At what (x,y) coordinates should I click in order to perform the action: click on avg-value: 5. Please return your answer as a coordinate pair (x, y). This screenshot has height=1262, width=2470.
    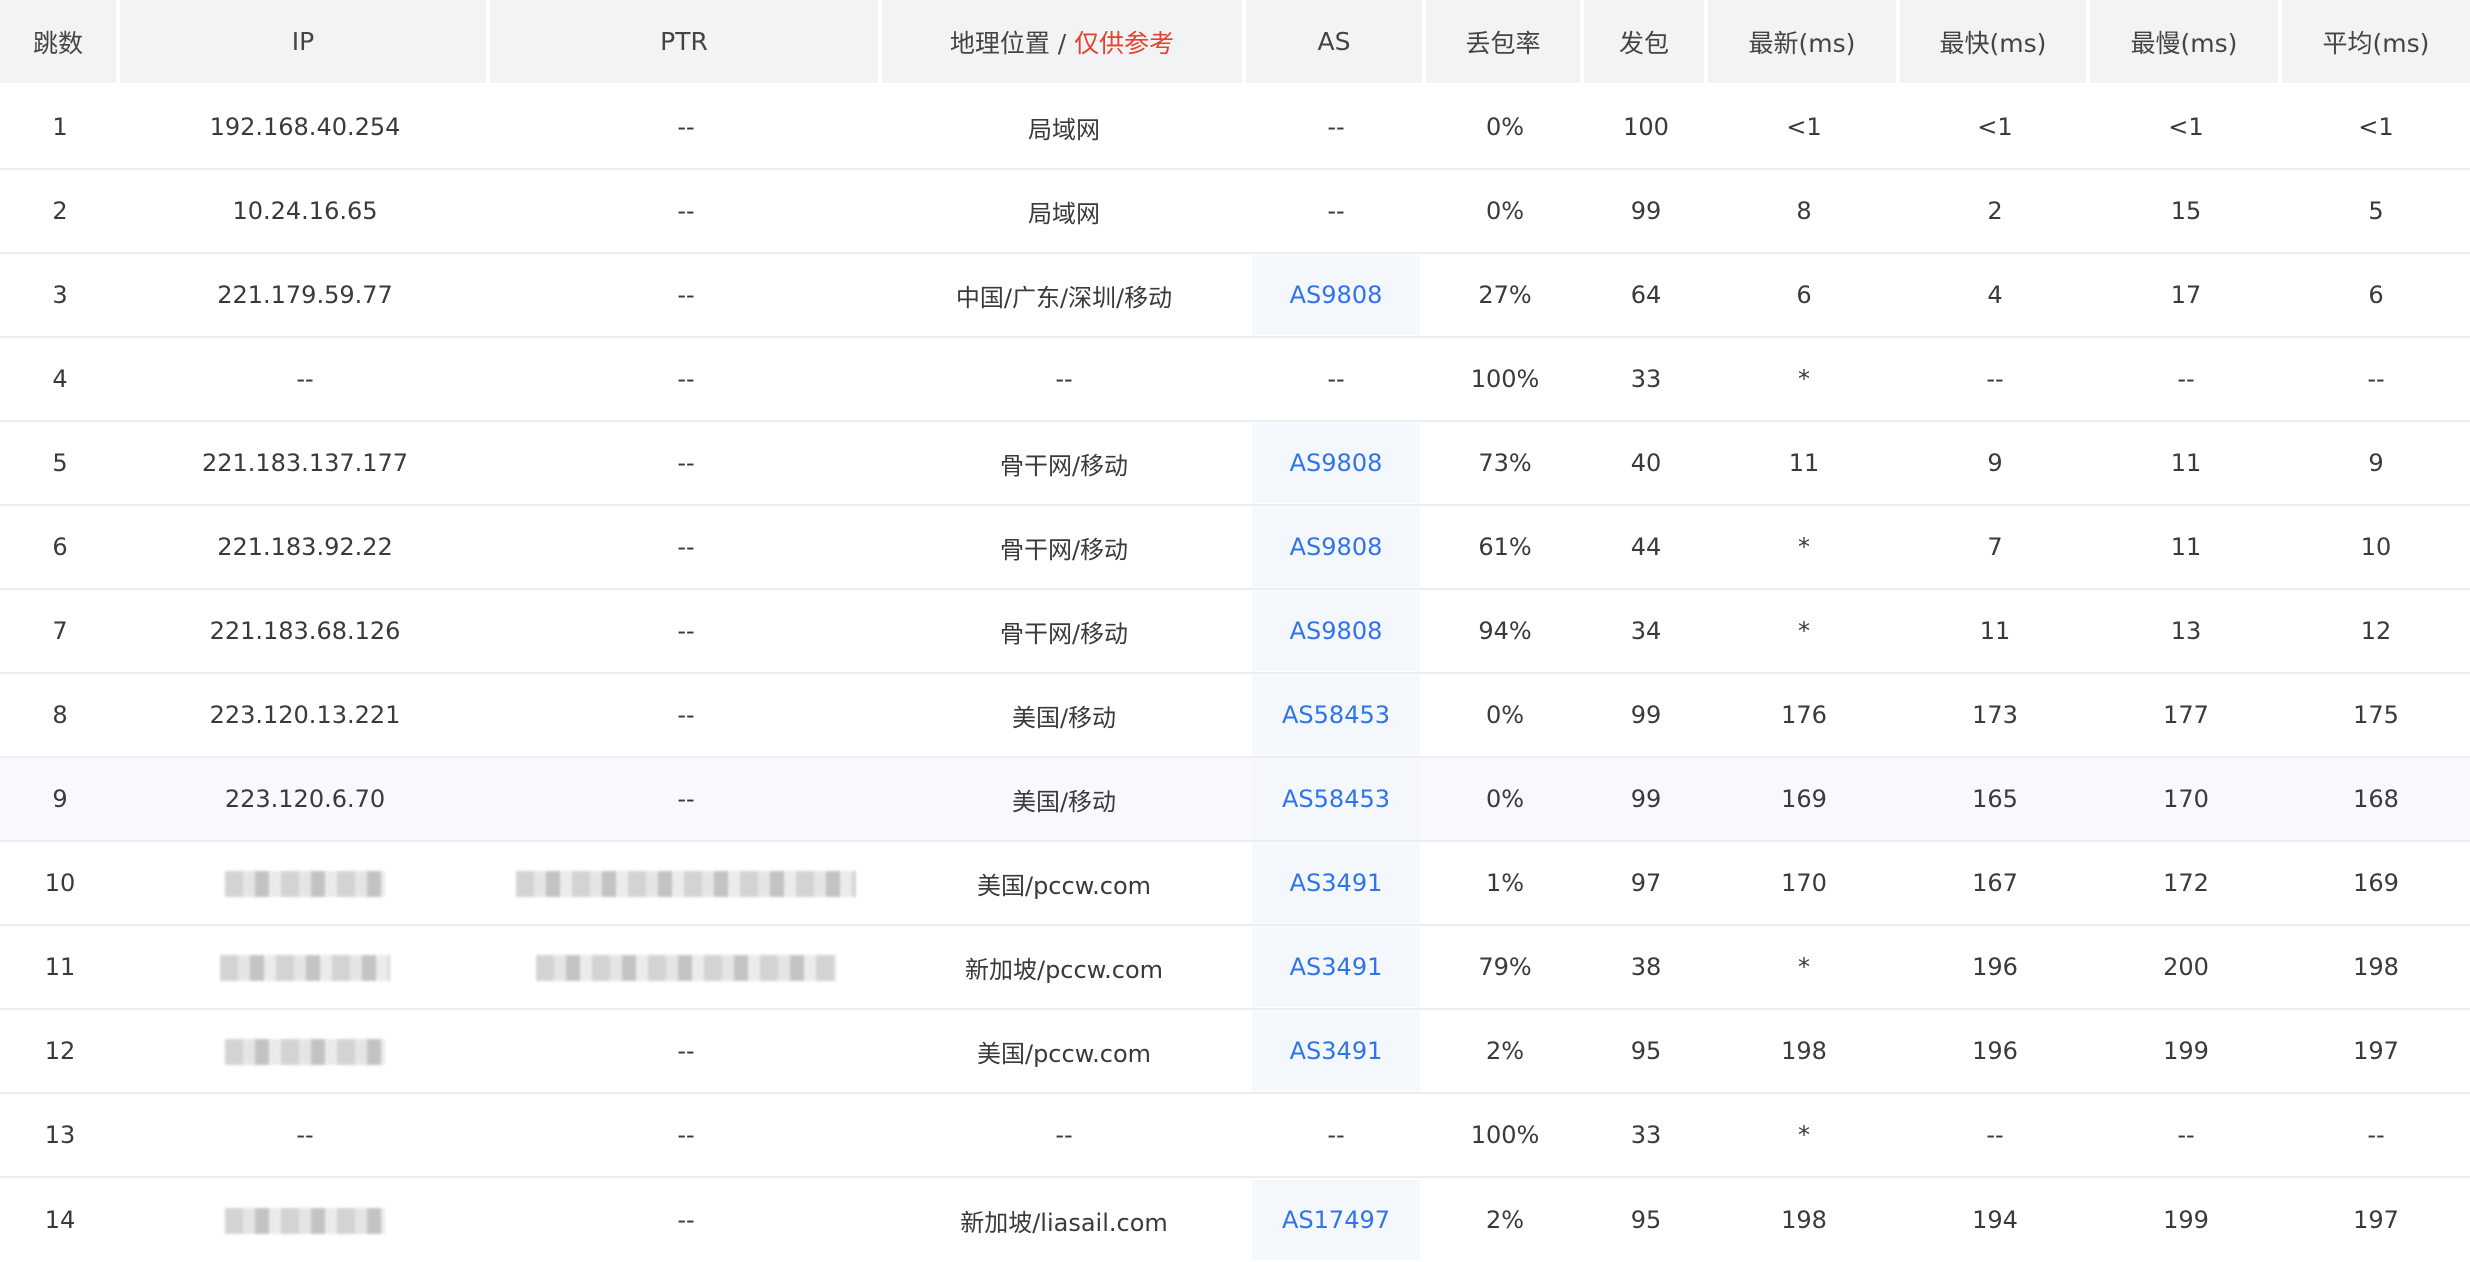
    Looking at the image, I should click on (2376, 211).